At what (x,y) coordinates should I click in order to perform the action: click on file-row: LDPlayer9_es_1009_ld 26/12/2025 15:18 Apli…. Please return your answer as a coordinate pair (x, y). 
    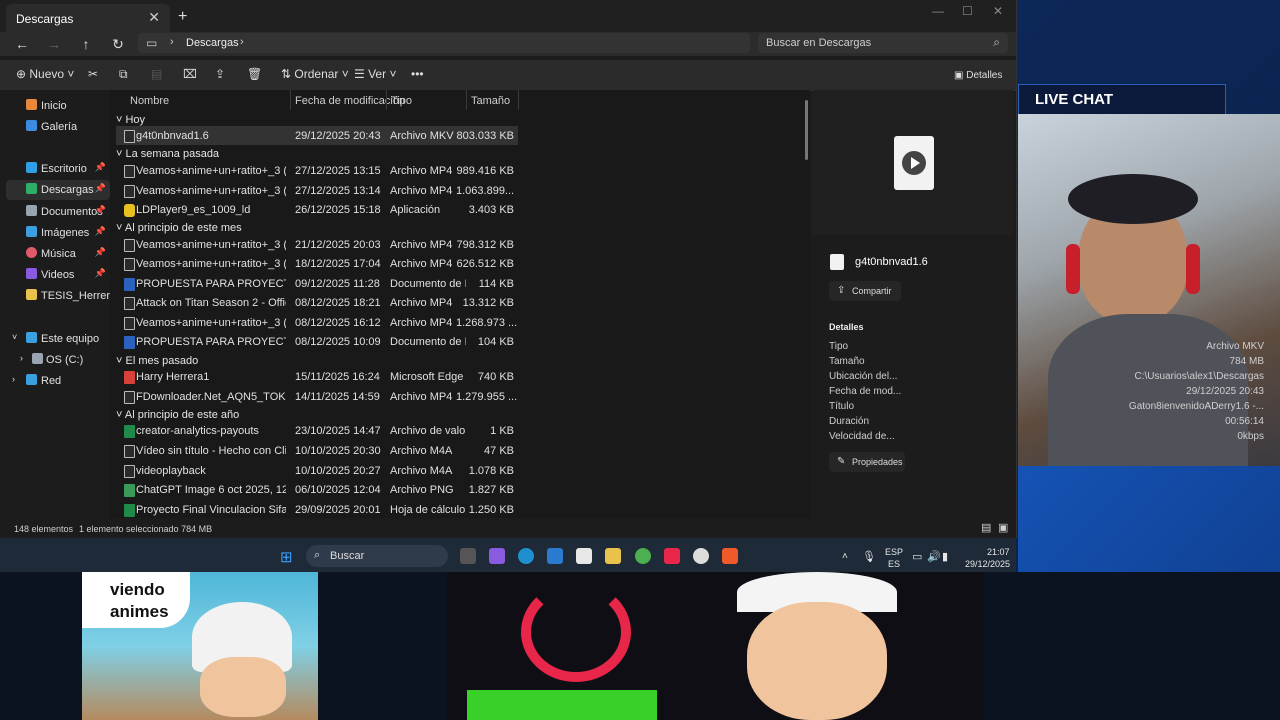
    Looking at the image, I should click on (317, 209).